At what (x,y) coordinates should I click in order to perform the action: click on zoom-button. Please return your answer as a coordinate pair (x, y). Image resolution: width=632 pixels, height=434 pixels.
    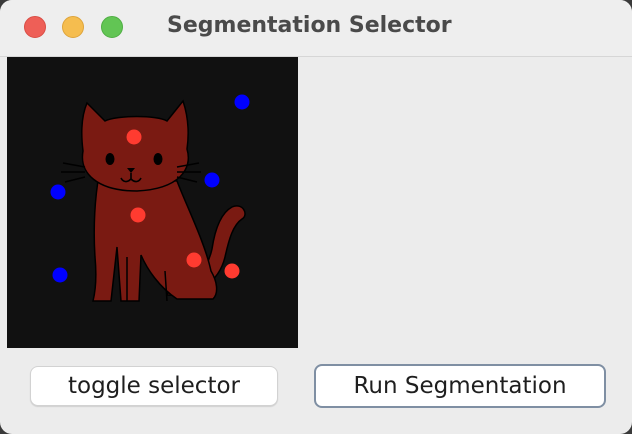
    Looking at the image, I should click on (112, 27).